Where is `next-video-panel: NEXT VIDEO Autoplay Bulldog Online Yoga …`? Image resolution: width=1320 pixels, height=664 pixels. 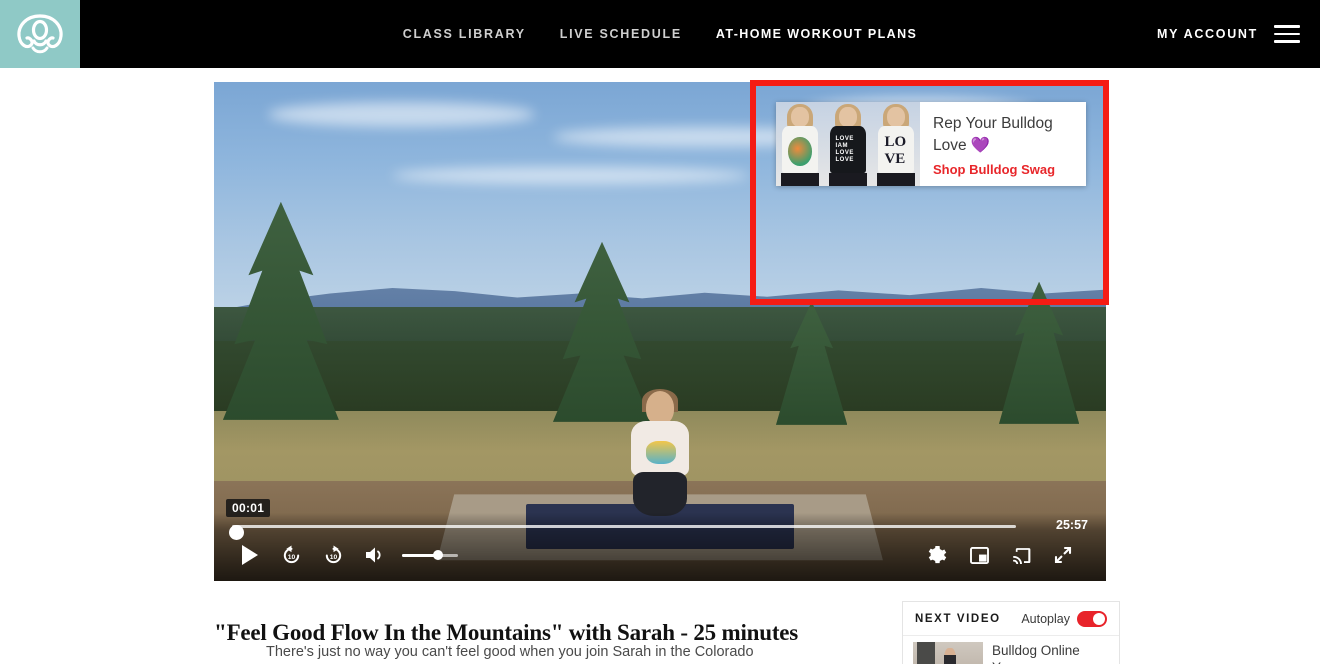 next-video-panel: NEXT VIDEO Autoplay Bulldog Online Yoga … is located at coordinates (1011, 632).